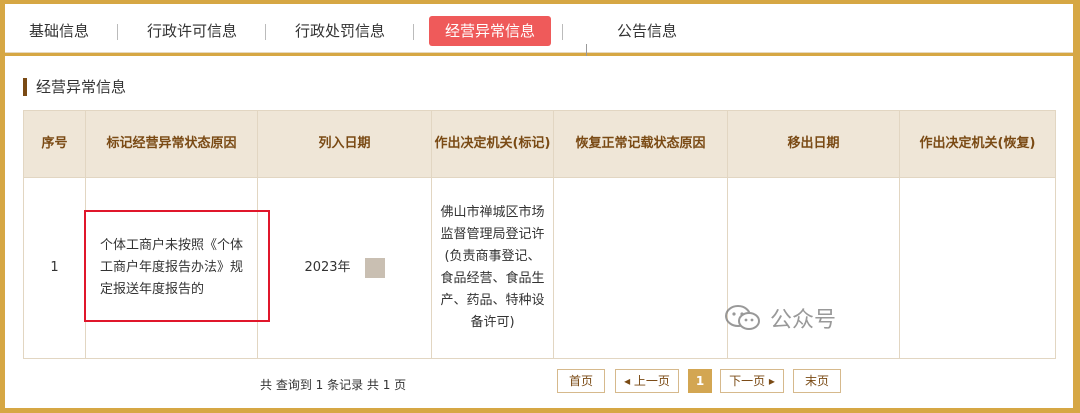 Image resolution: width=1080 pixels, height=413 pixels. Describe the element at coordinates (54, 144) in the screenshot. I see `col-header-index: 序号` at that location.